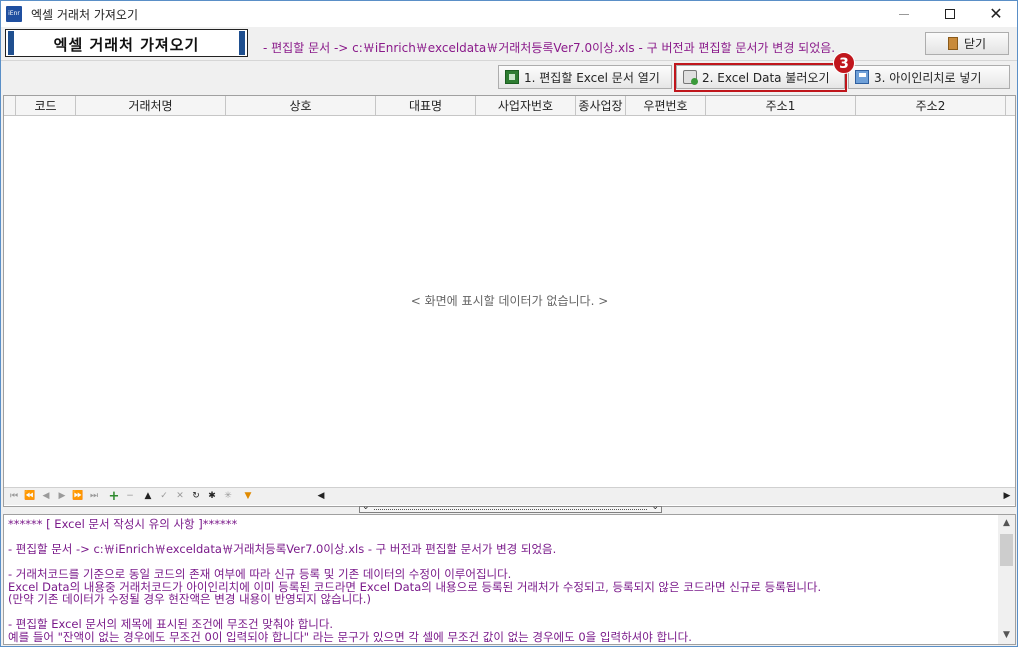 This screenshot has width=1018, height=647. I want to click on column-header-customer-name: 거래처명, so click(151, 106).